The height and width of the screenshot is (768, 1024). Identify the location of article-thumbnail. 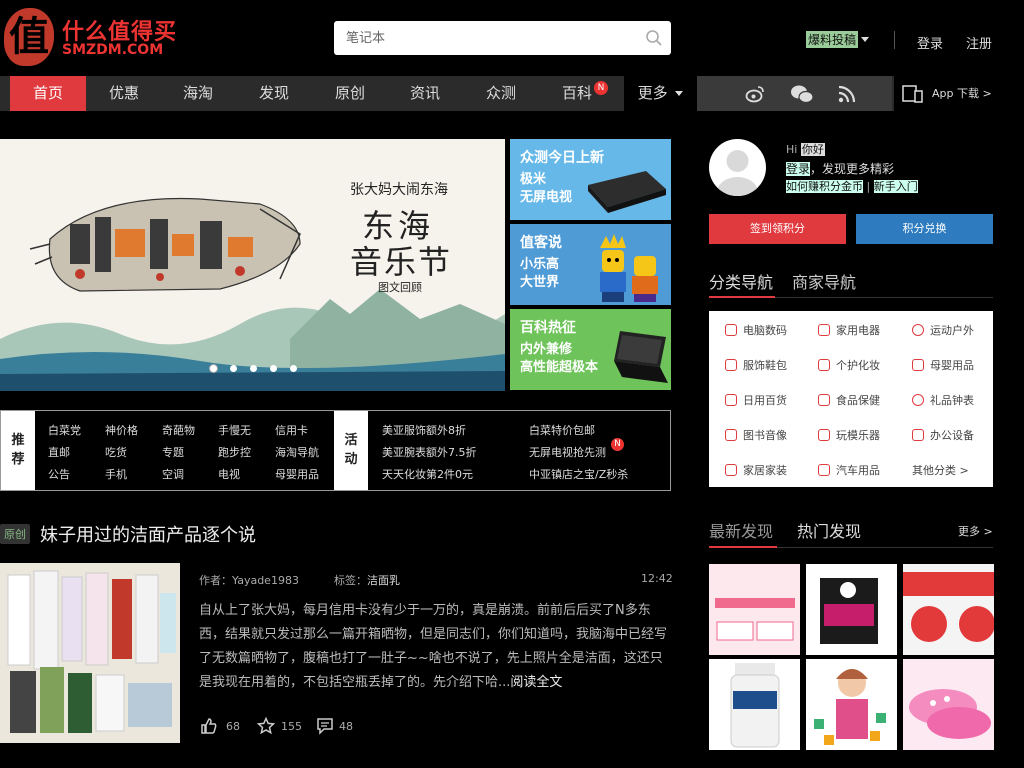
(90, 653).